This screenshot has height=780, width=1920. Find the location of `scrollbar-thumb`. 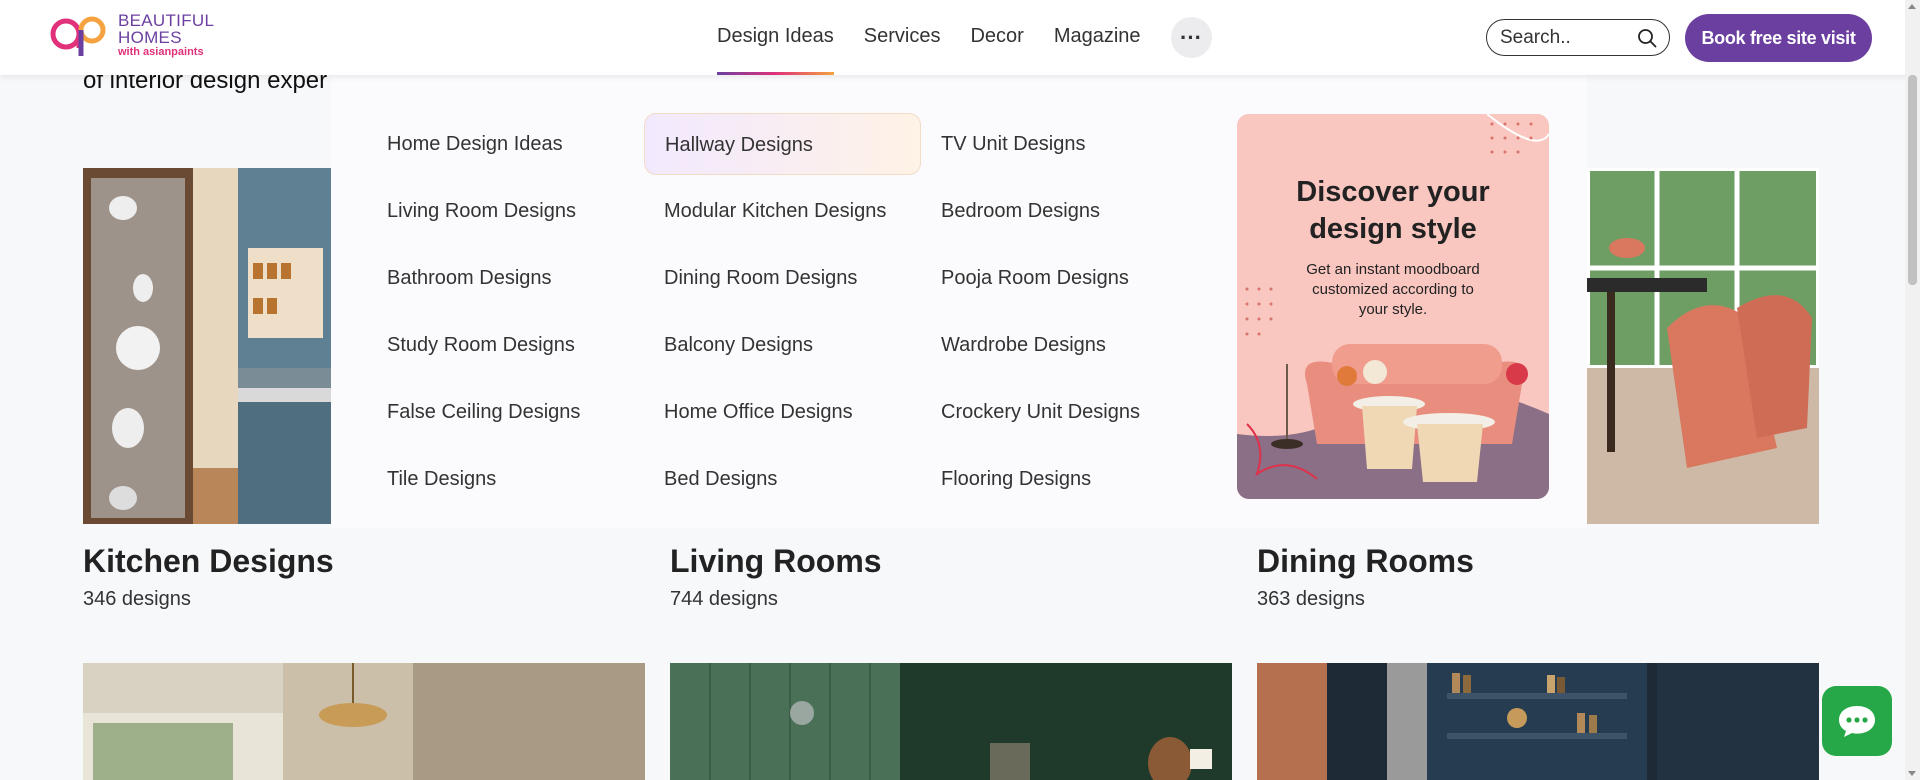

scrollbar-thumb is located at coordinates (1912, 180).